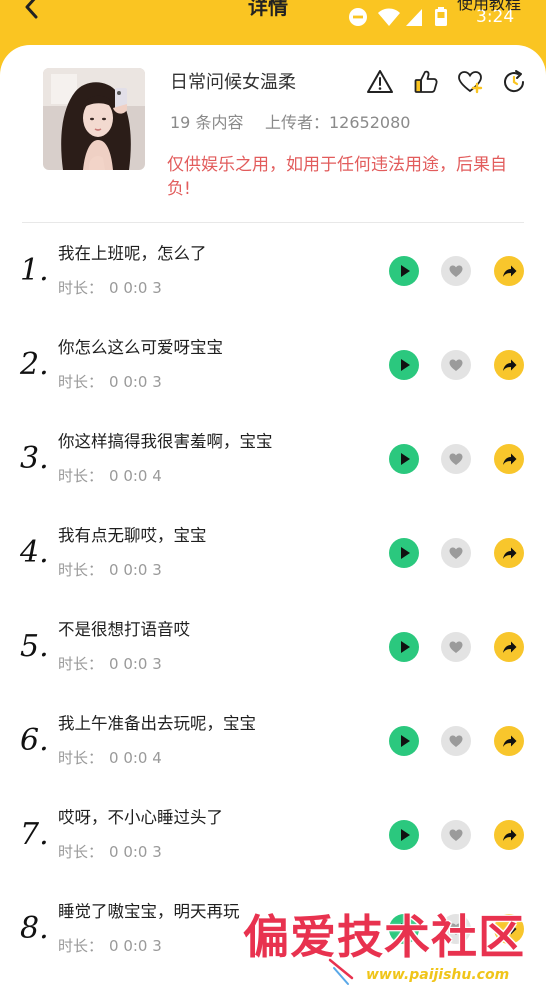  Describe the element at coordinates (34, 364) in the screenshot. I see `item-index: 2.` at that location.